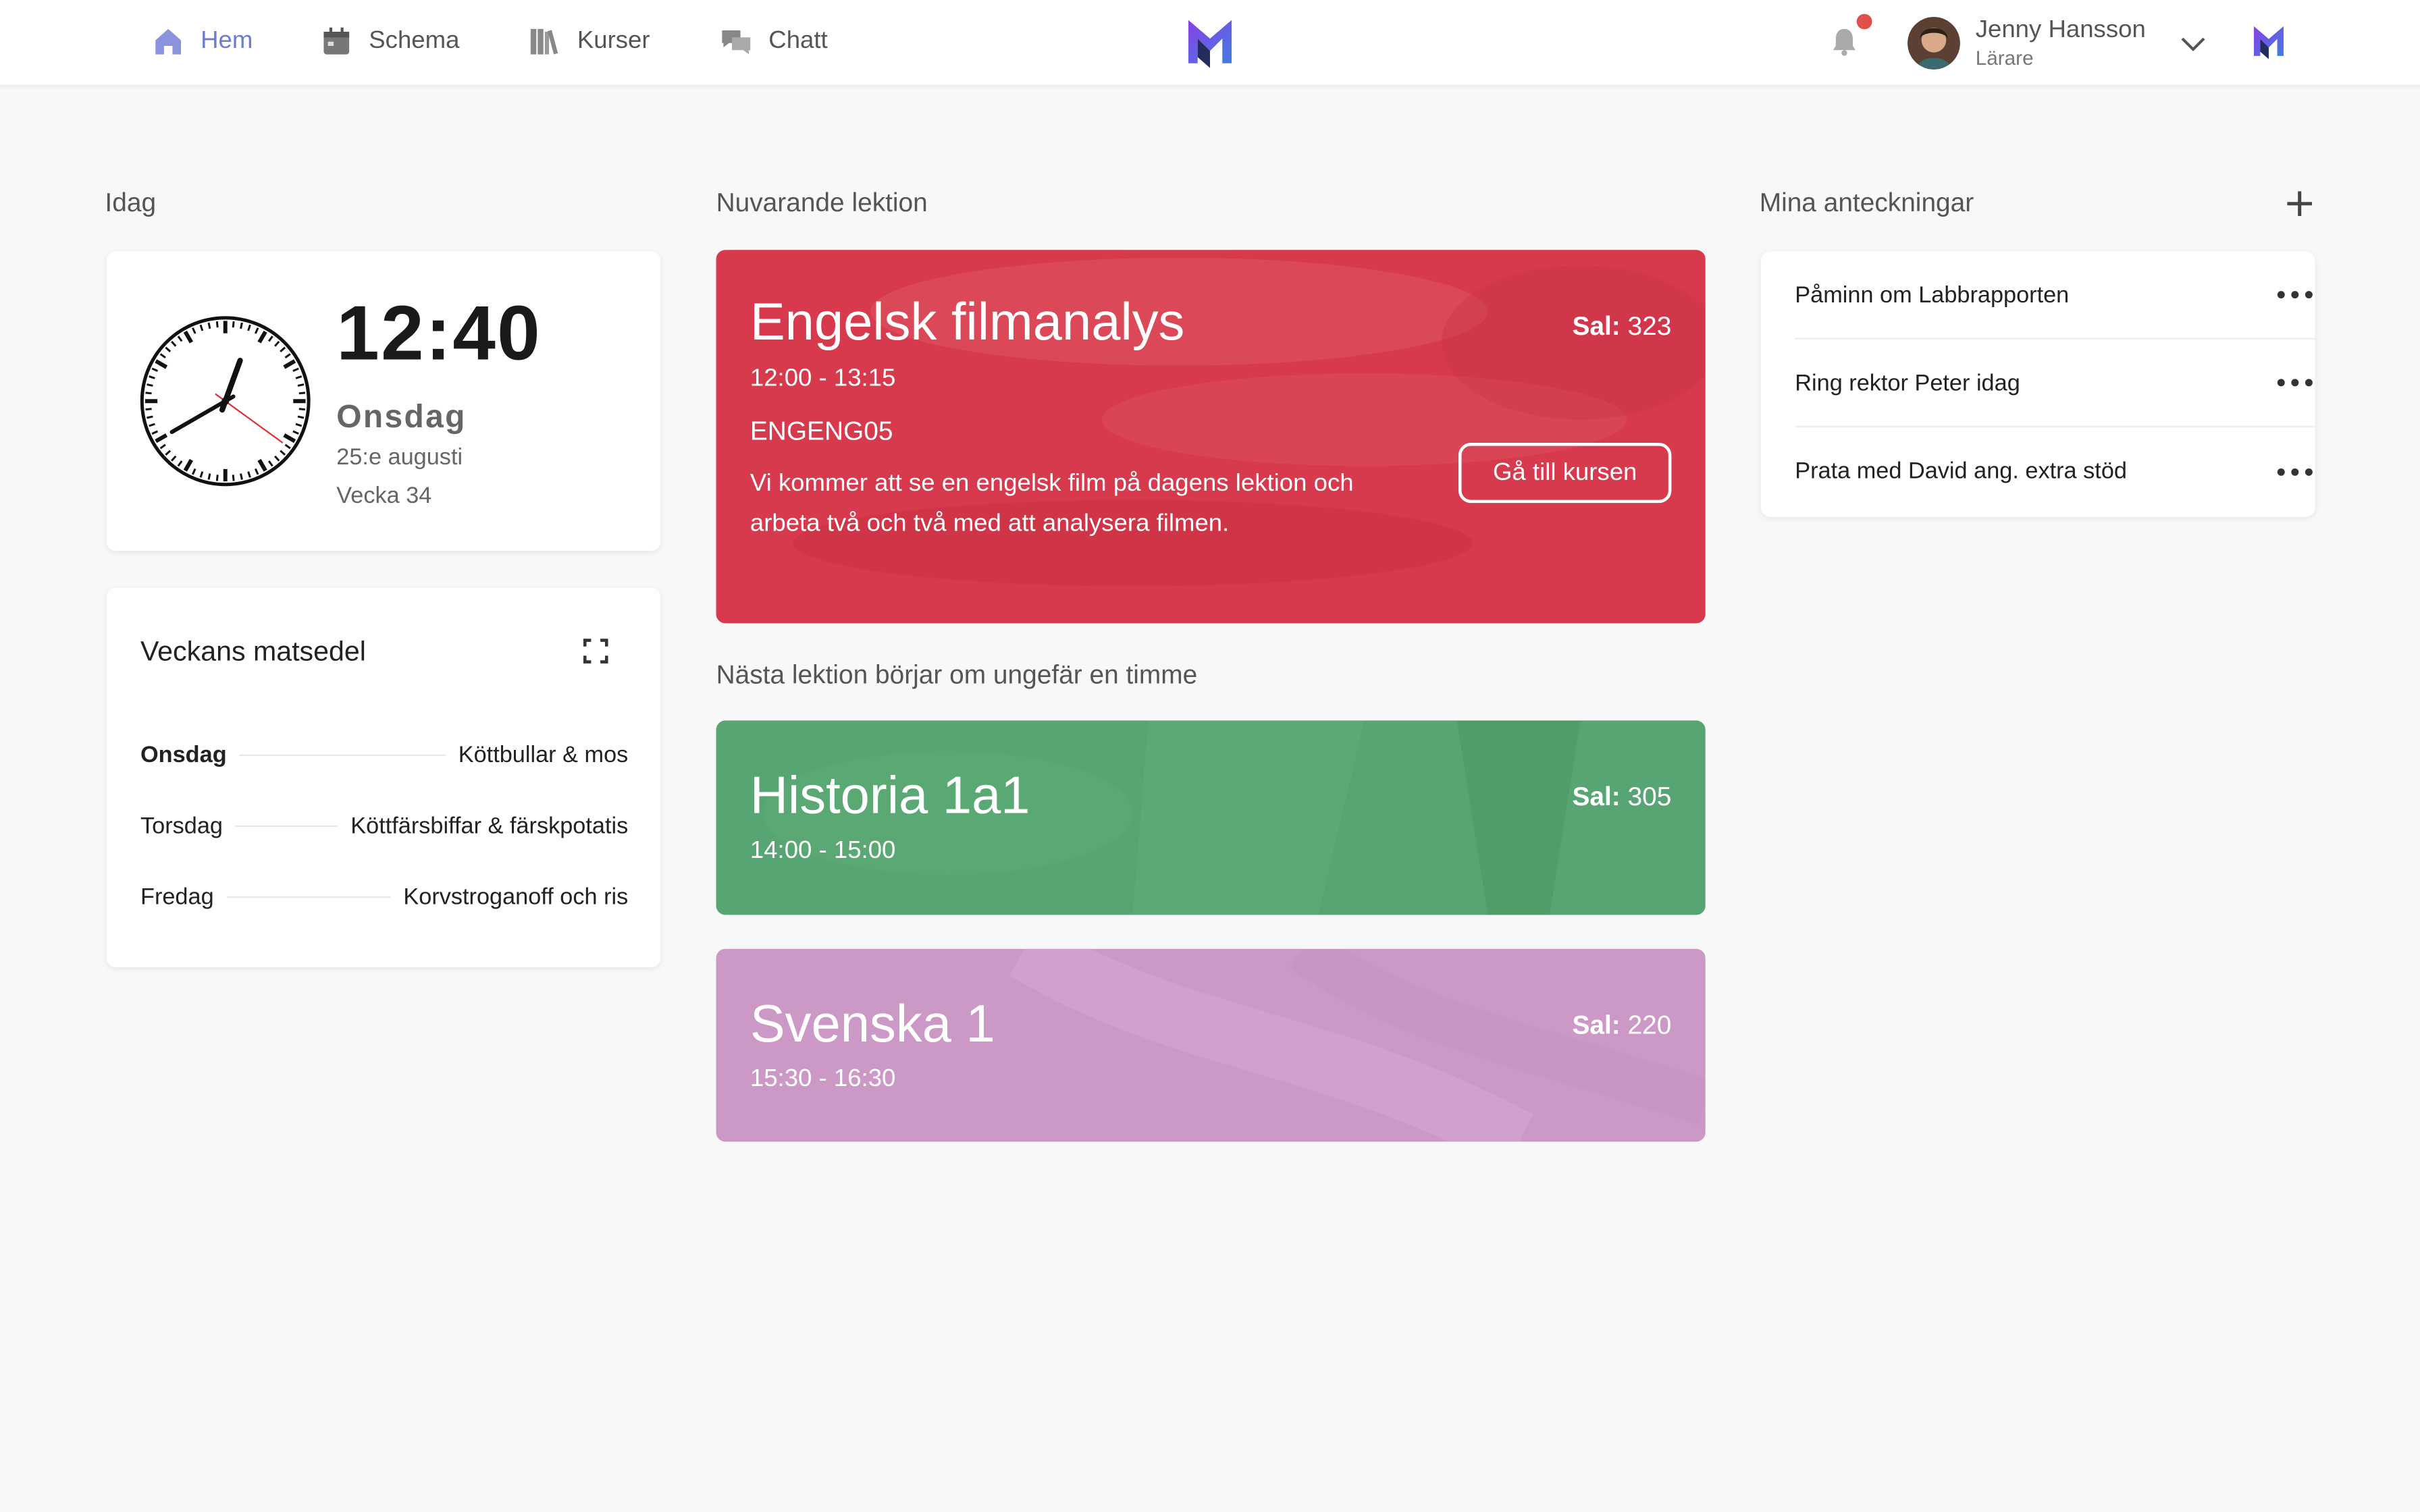 This screenshot has width=2420, height=1512. I want to click on nav-label: Schema, so click(414, 41).